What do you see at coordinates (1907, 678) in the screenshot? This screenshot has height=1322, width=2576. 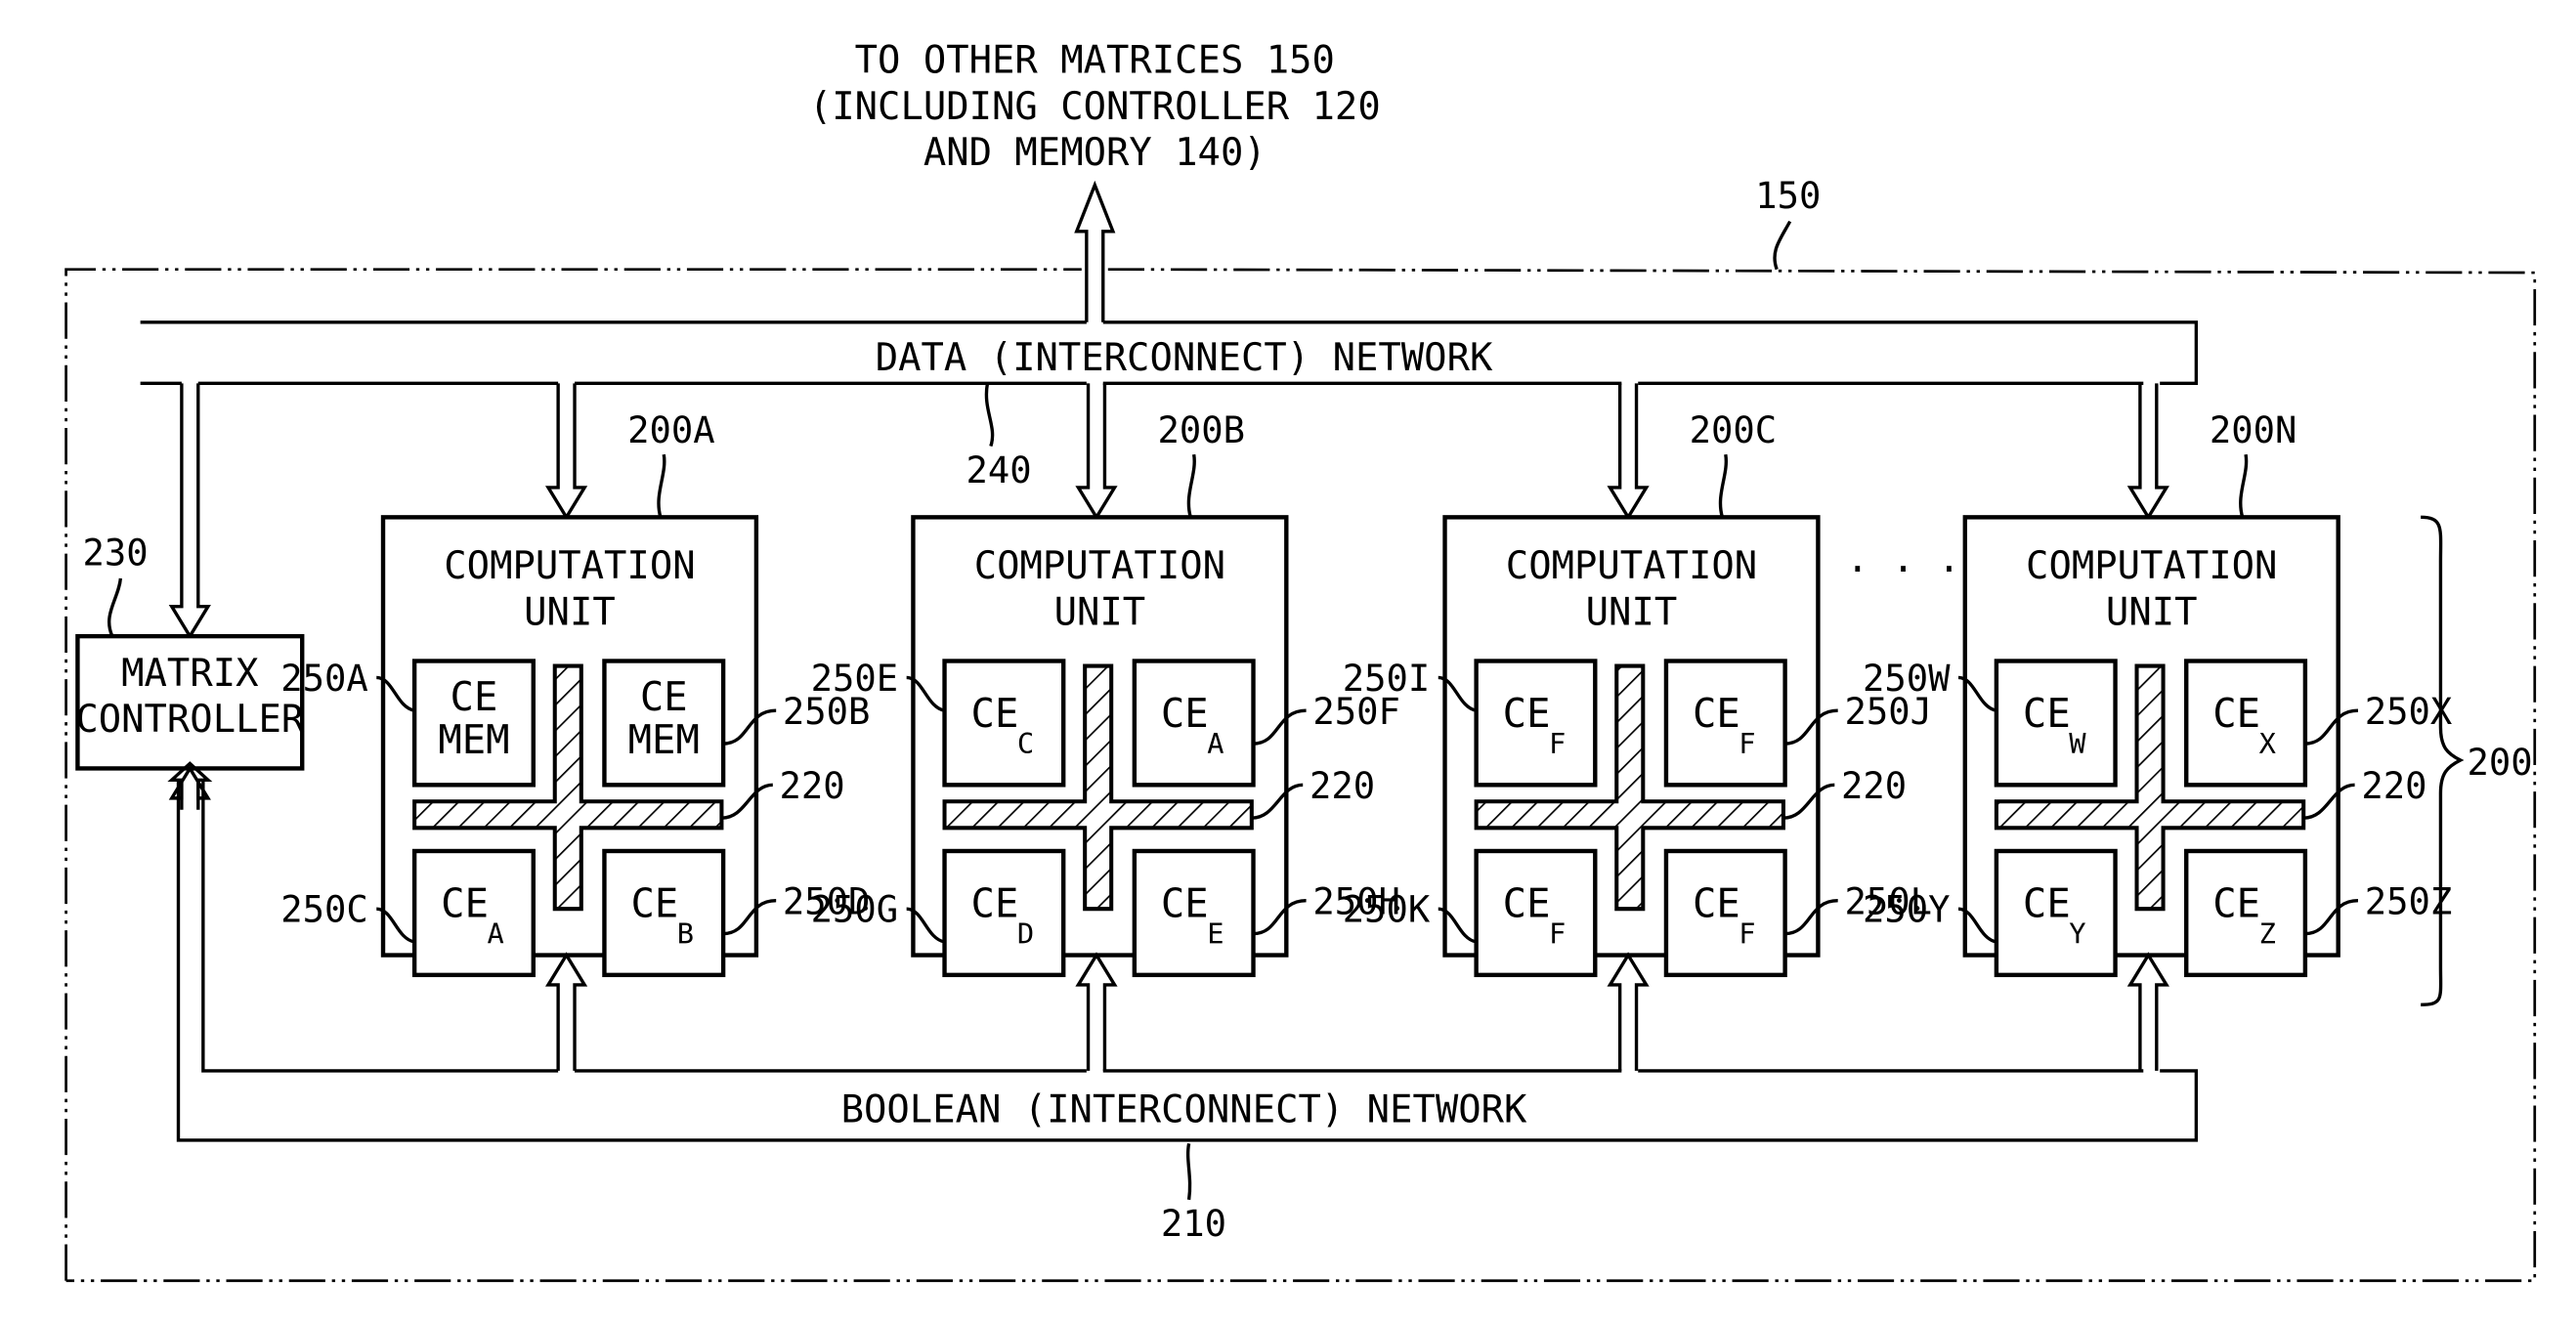 I see `compute-element-ref: 250W` at bounding box center [1907, 678].